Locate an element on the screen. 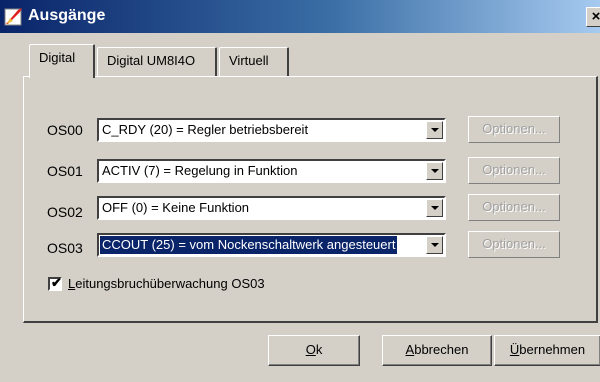  wire-break-checkbox: ✔ is located at coordinates (55, 283).